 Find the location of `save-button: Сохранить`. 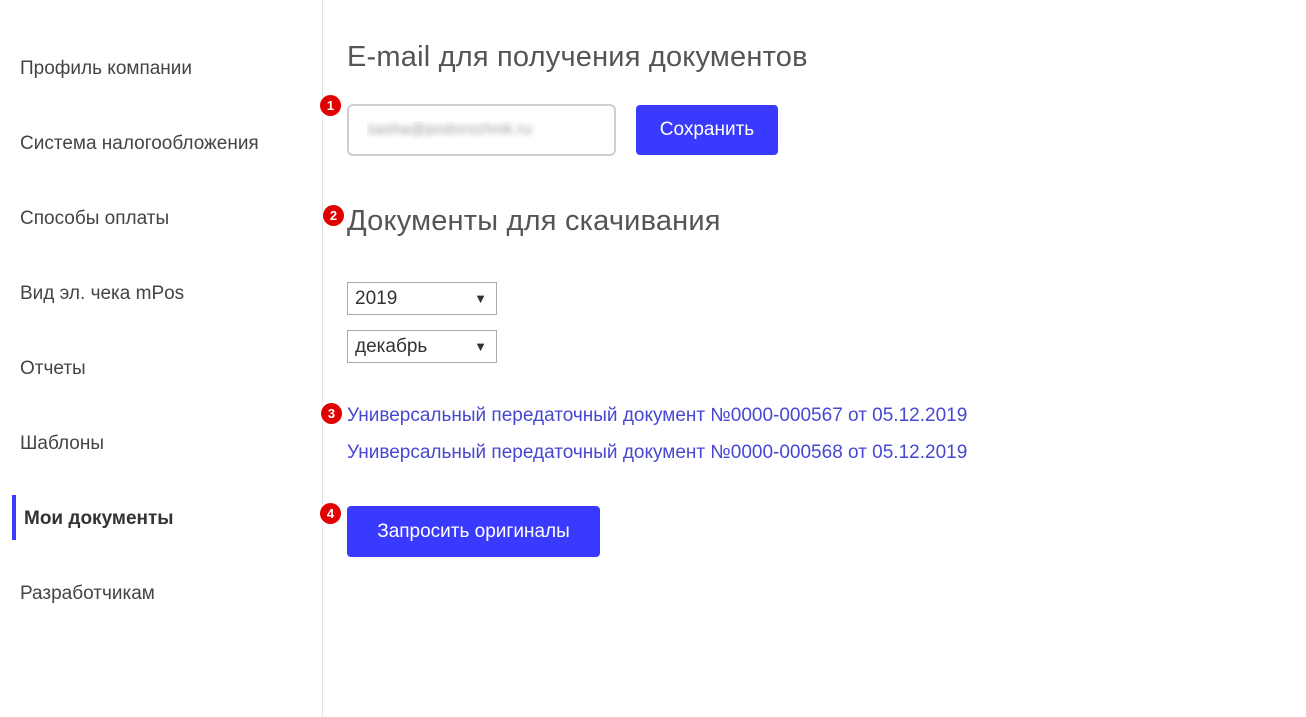

save-button: Сохранить is located at coordinates (707, 130).